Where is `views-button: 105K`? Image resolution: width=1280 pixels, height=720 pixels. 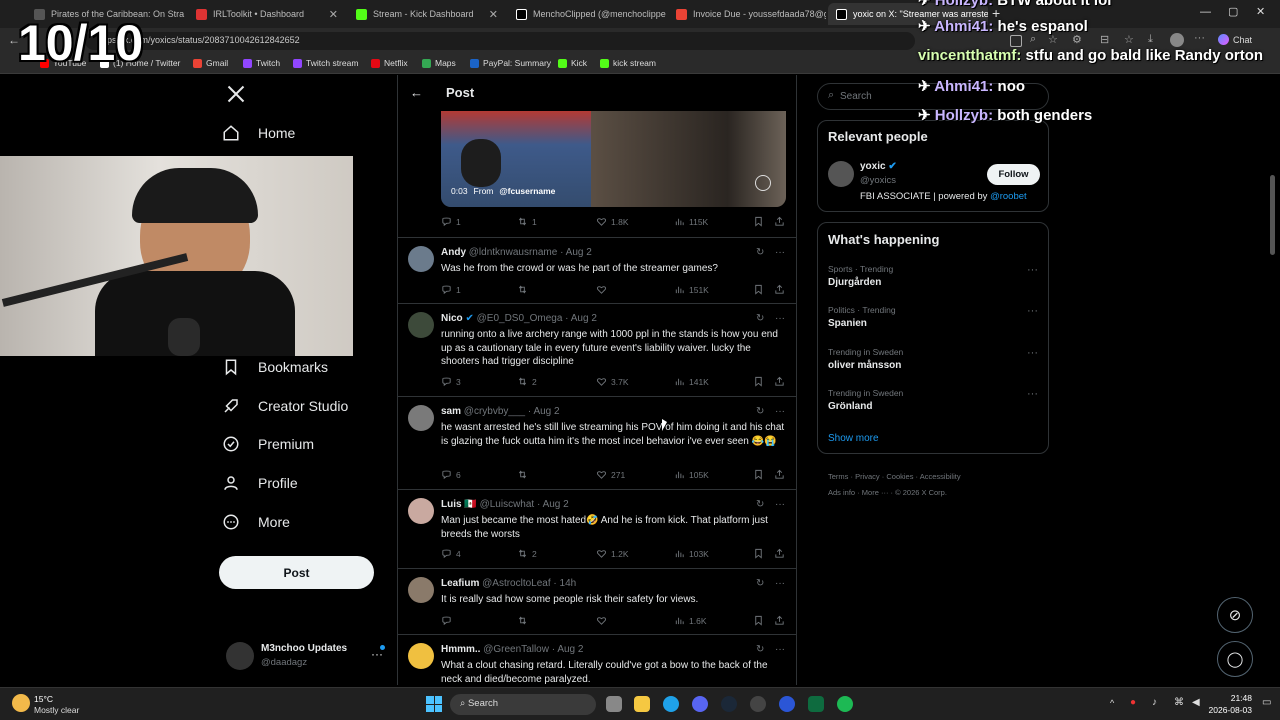
views-button: 105K is located at coordinates (691, 474).